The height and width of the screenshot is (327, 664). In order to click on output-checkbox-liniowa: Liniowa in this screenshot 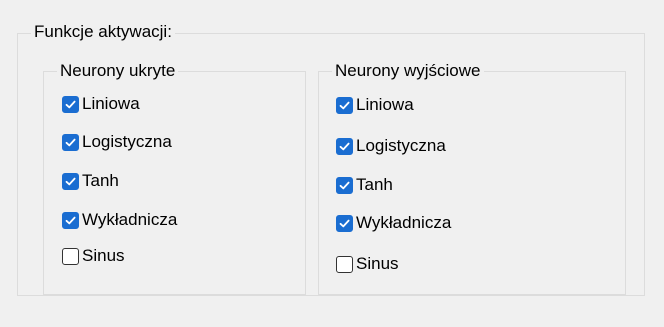, I will do `click(375, 105)`.